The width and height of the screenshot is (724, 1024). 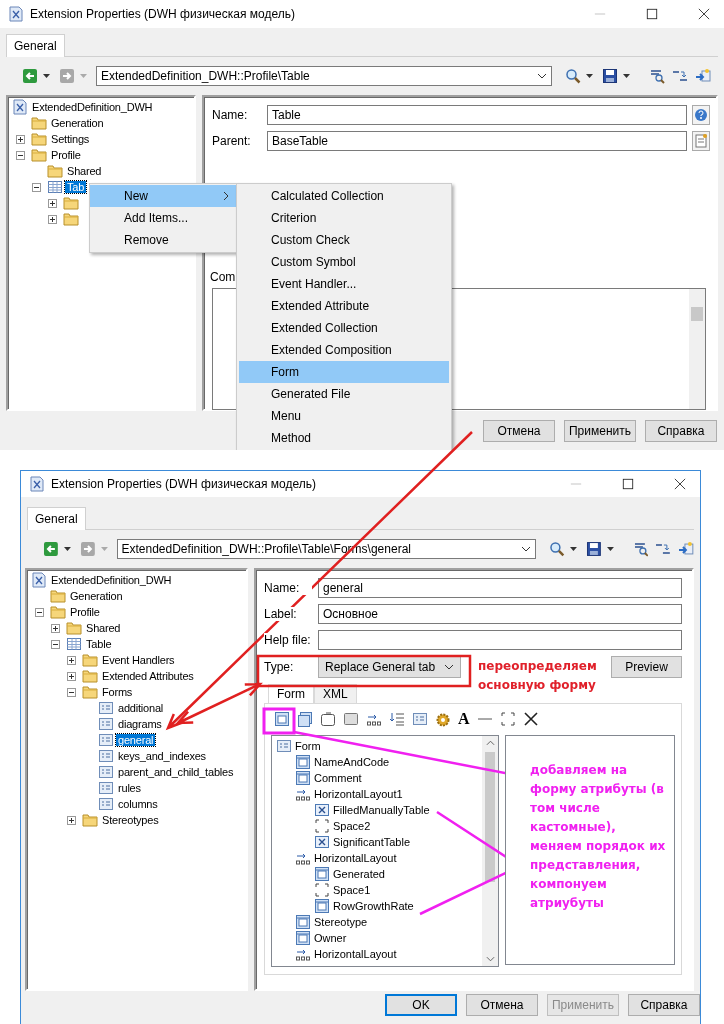 I want to click on scroll-up-icon, so click(x=490, y=743).